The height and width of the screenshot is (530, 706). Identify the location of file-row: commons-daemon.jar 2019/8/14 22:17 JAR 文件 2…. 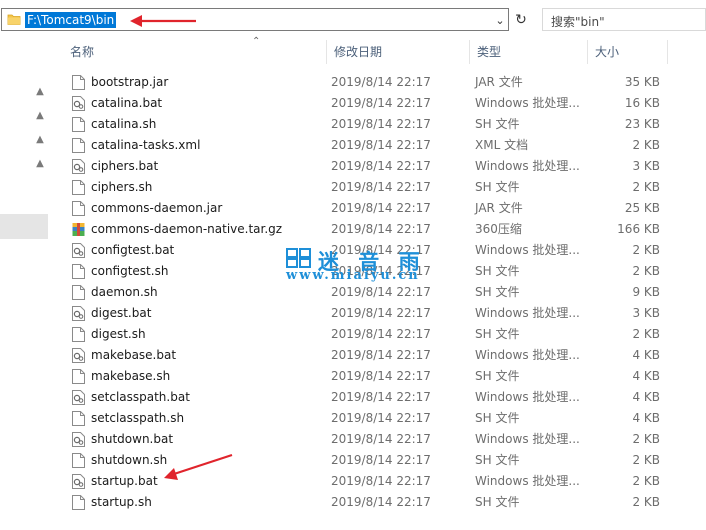
(365, 208).